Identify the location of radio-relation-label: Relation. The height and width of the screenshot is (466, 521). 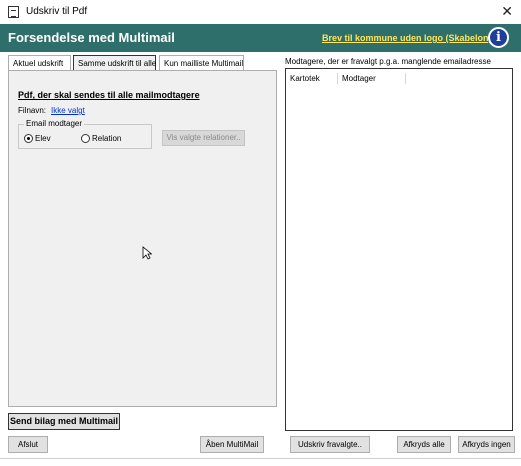
(107, 138).